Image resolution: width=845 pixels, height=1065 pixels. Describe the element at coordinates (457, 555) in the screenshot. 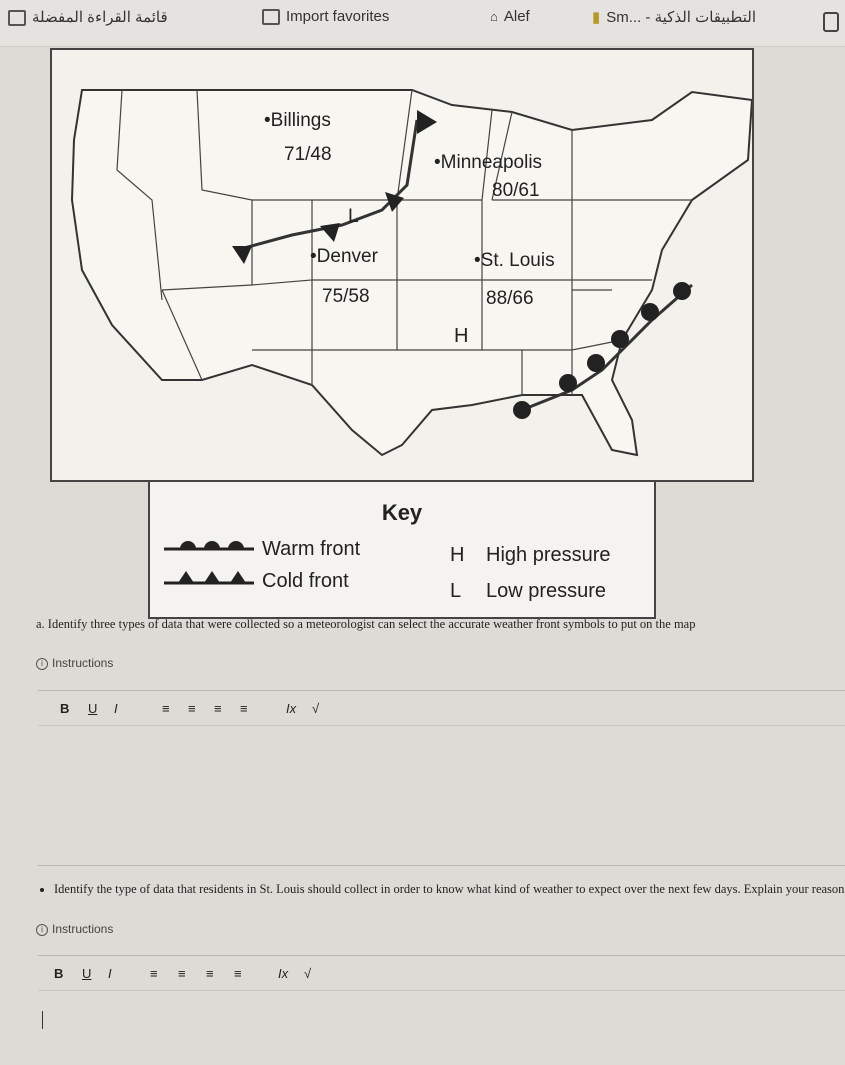

I see `key-high-letter: H` at that location.